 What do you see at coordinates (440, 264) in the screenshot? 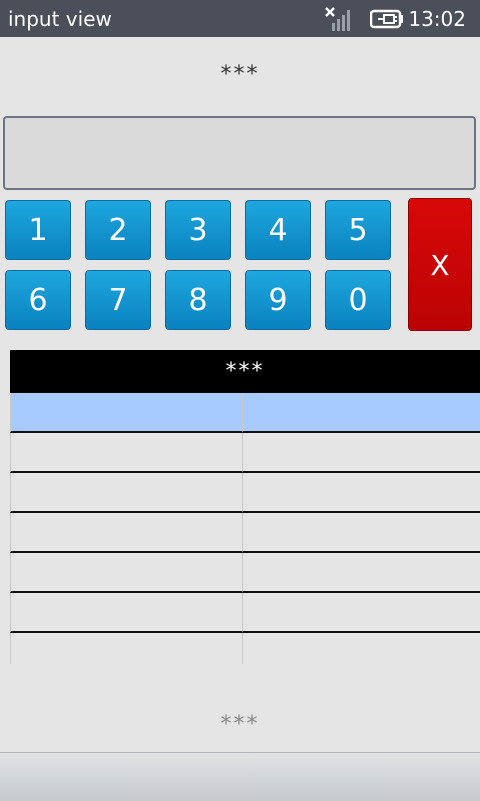
I see `clear-button: X` at bounding box center [440, 264].